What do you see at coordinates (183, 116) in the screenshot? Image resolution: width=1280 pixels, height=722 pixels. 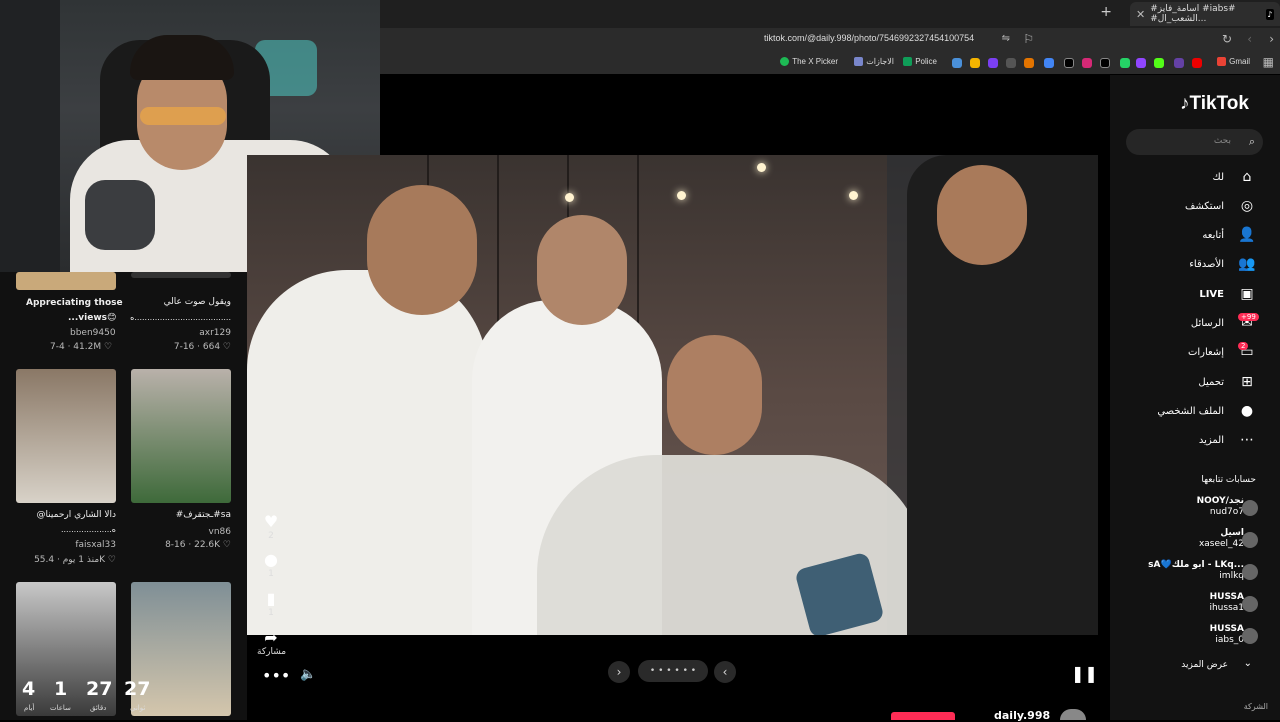 I see `orange-glasses` at bounding box center [183, 116].